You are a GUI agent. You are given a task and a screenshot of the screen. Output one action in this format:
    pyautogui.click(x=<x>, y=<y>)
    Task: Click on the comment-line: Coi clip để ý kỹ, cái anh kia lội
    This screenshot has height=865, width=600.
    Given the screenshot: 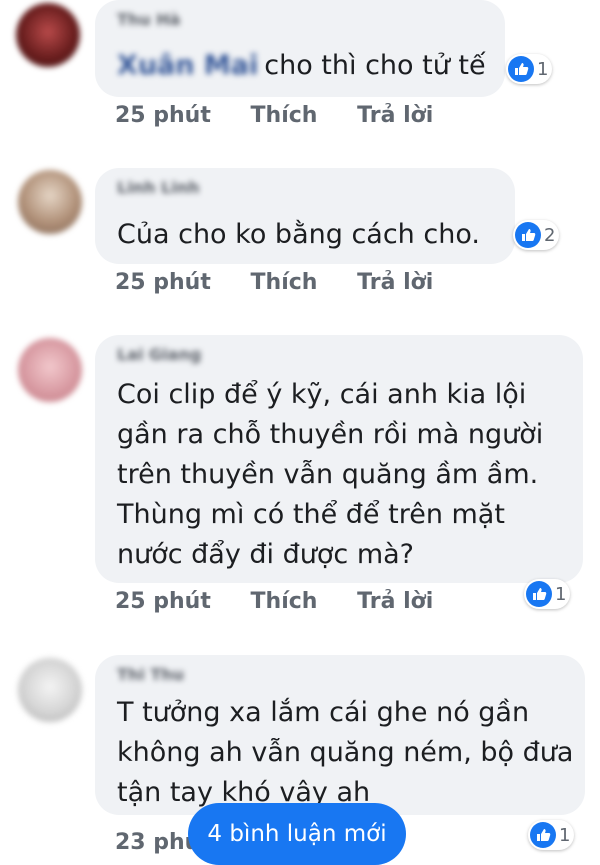 What is the action you would take?
    pyautogui.click(x=322, y=394)
    